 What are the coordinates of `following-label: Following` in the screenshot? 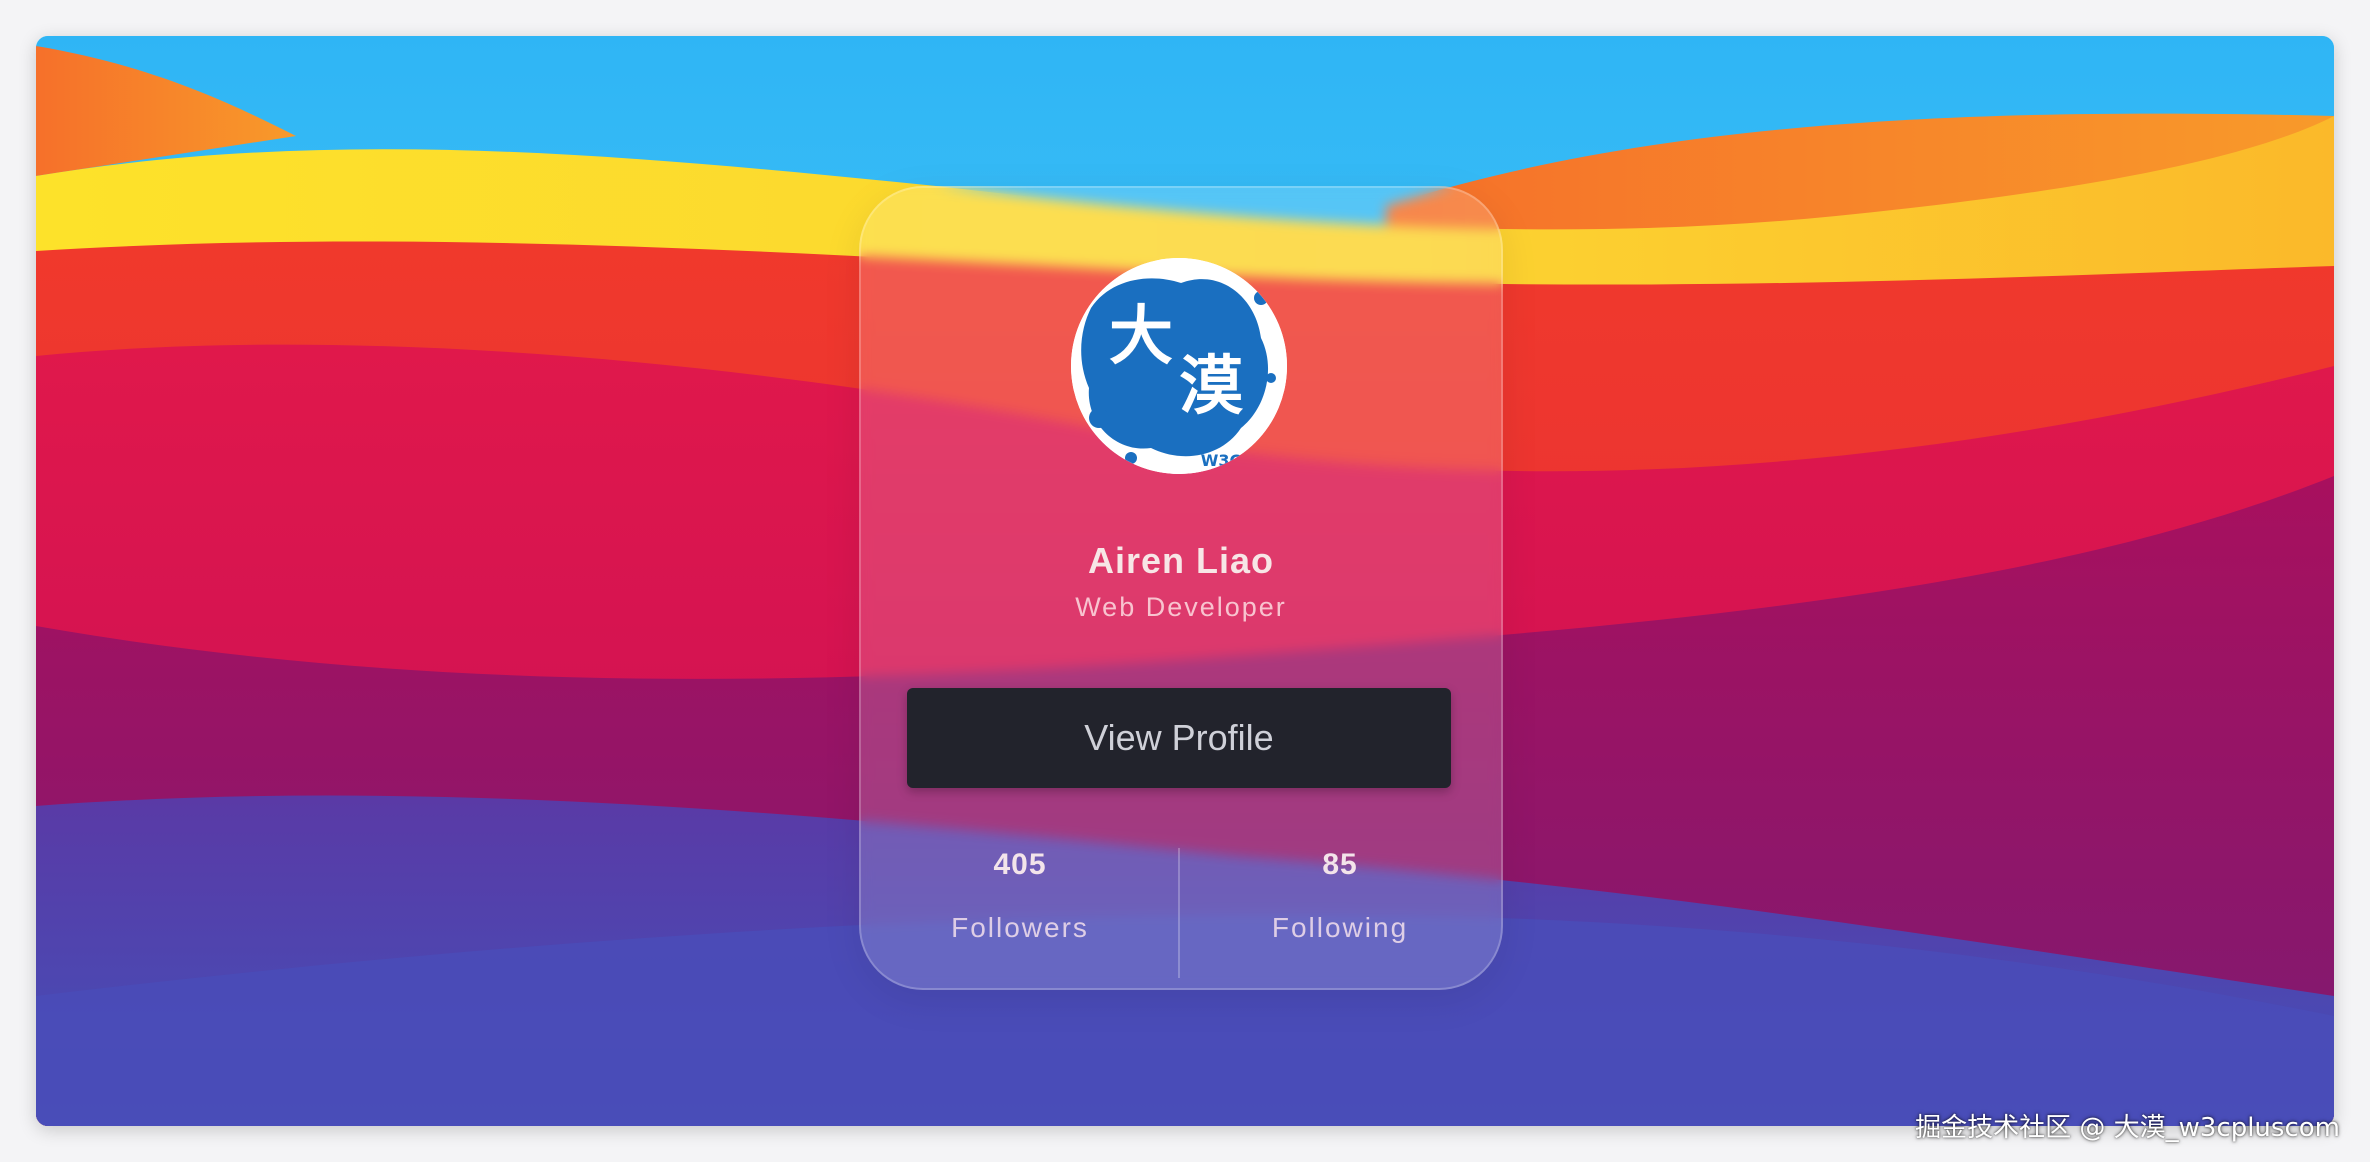 It's located at (1340, 927).